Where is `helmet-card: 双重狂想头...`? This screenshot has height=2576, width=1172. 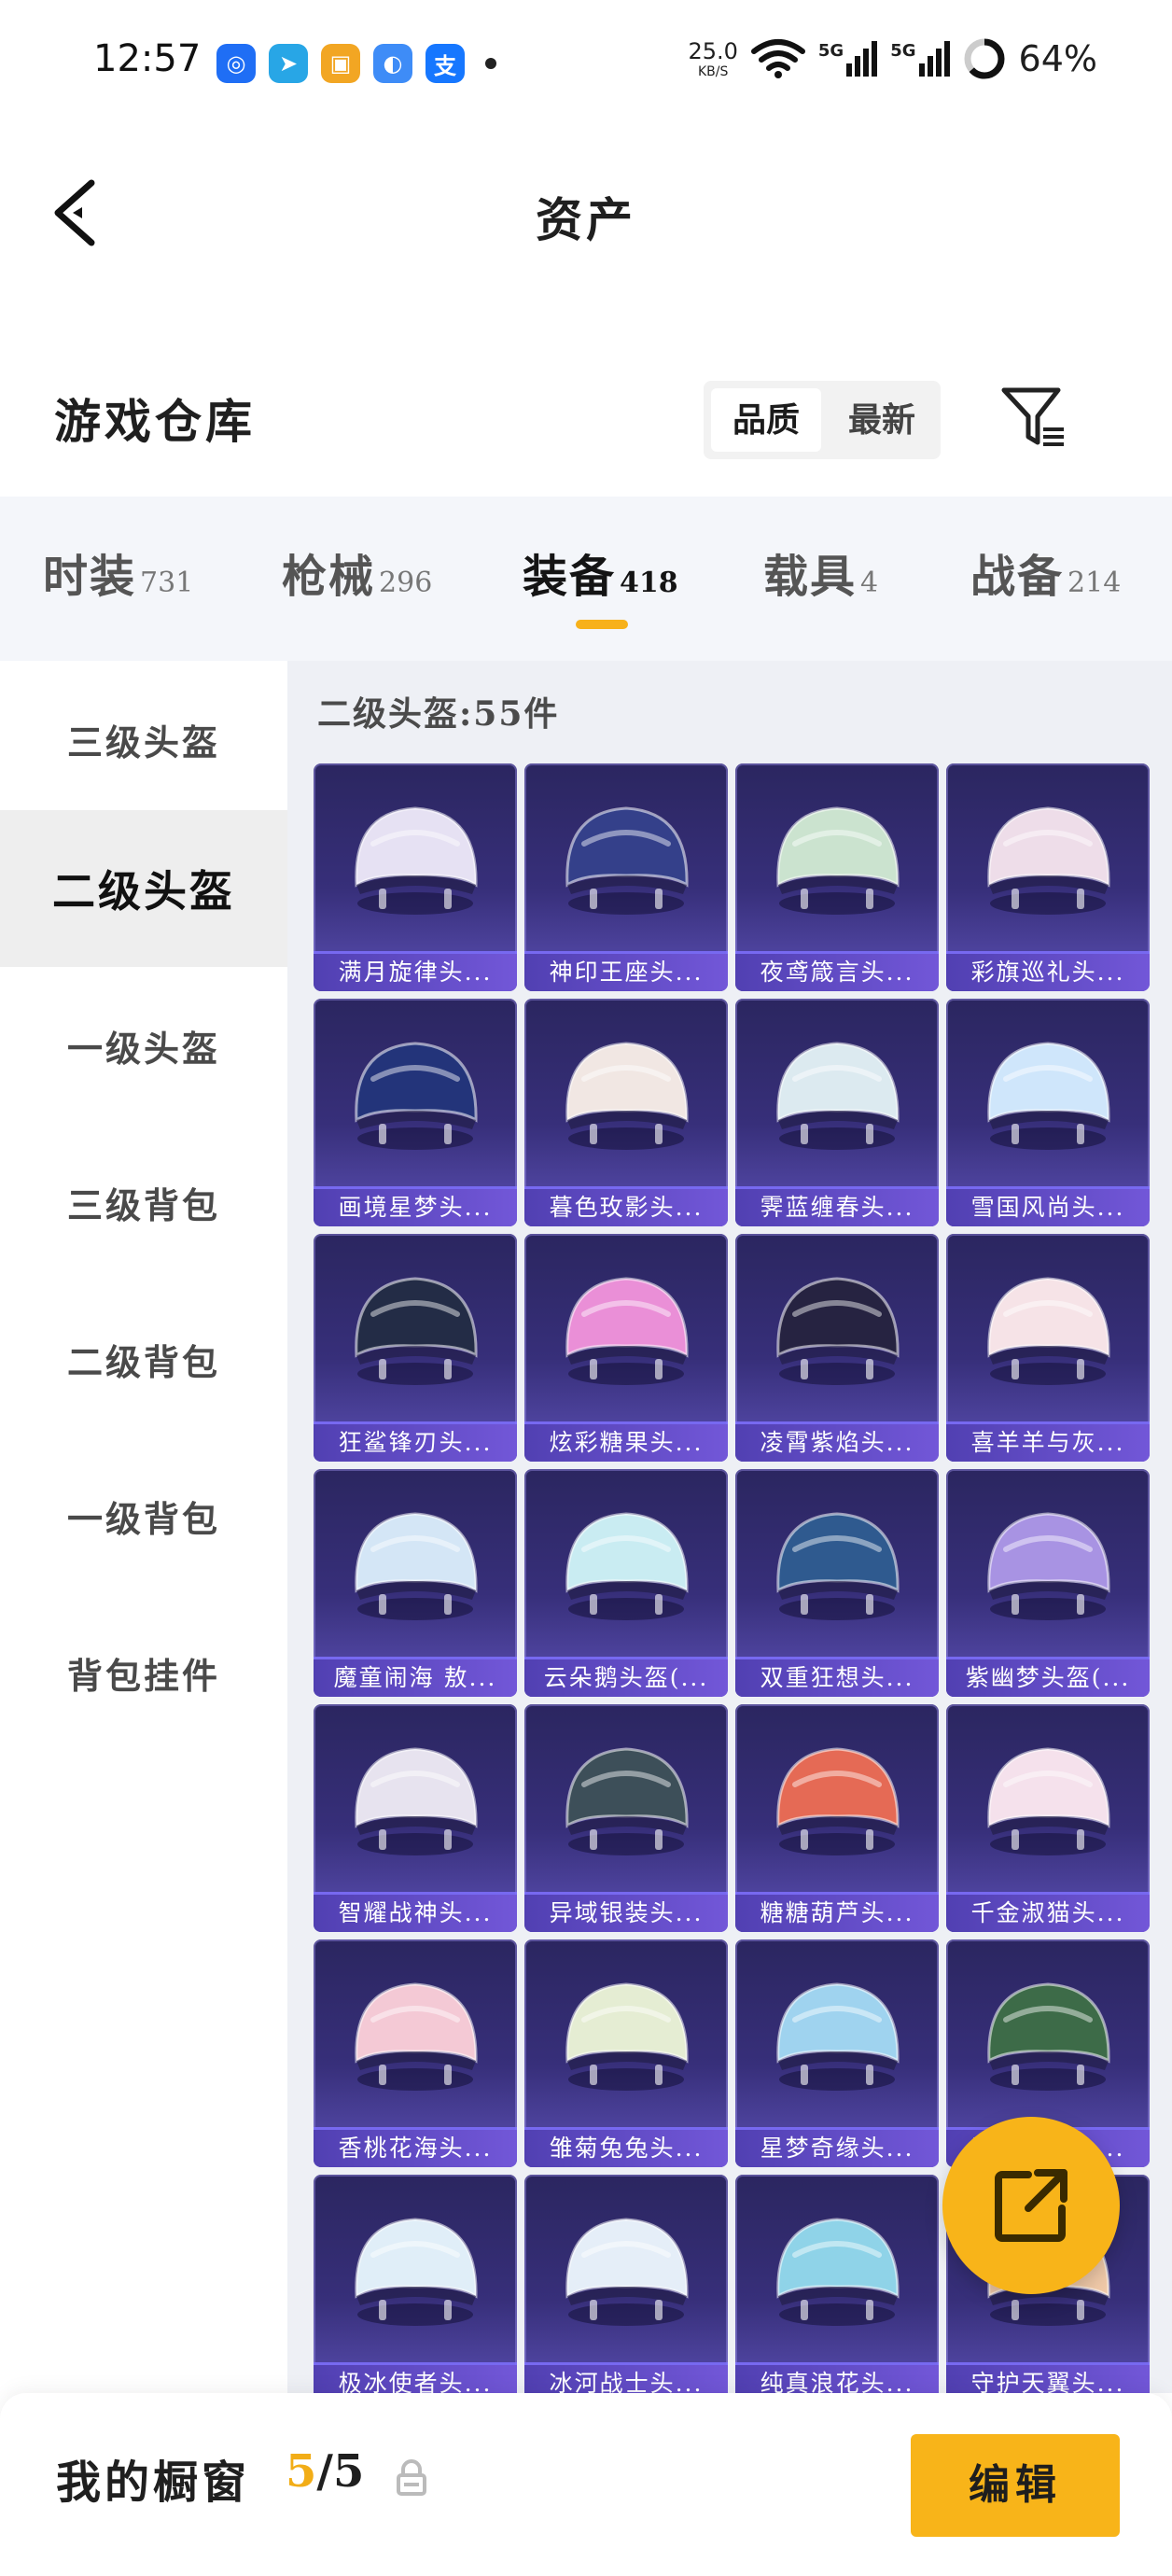
helmet-card: 双重狂想头... is located at coordinates (837, 1583).